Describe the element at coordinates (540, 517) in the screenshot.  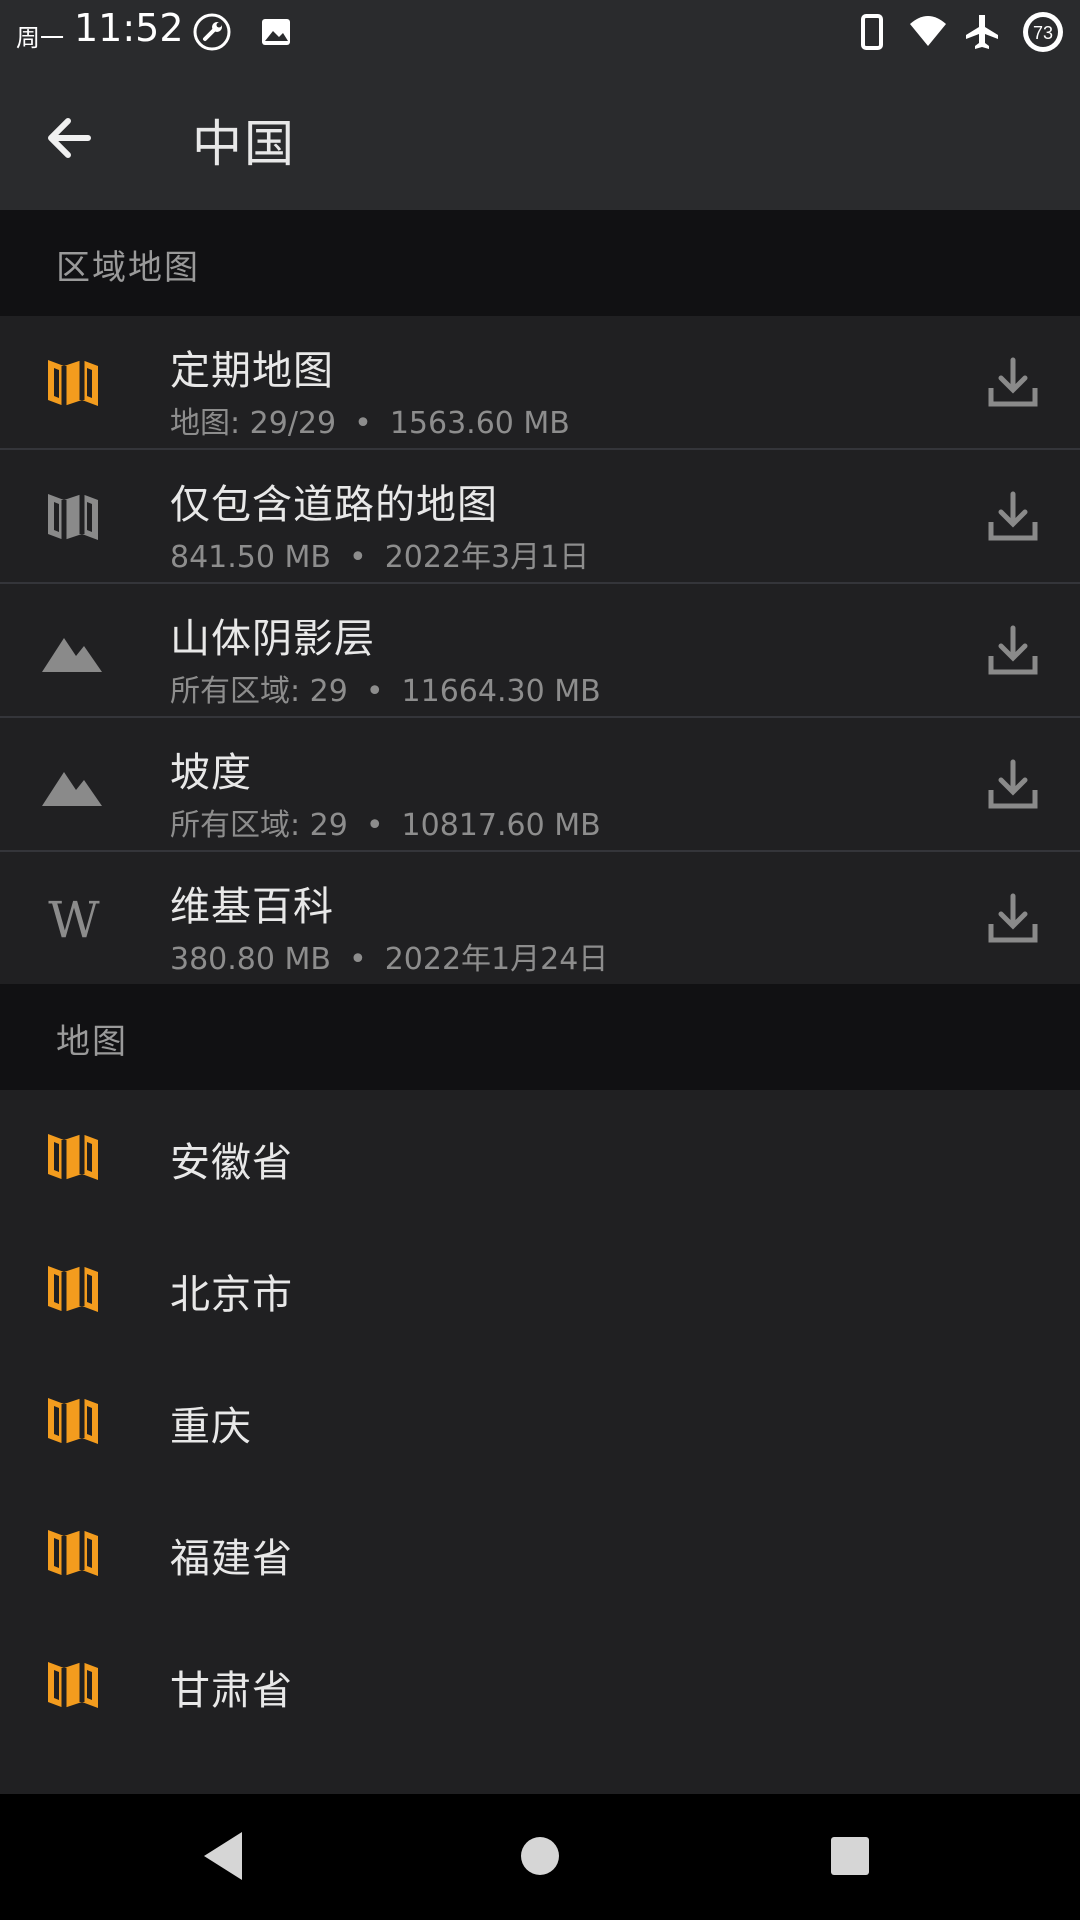
I see `list-item-roads-only-map: 仅包含道路的地图 841.50 MB • 2022年3月1日` at that location.